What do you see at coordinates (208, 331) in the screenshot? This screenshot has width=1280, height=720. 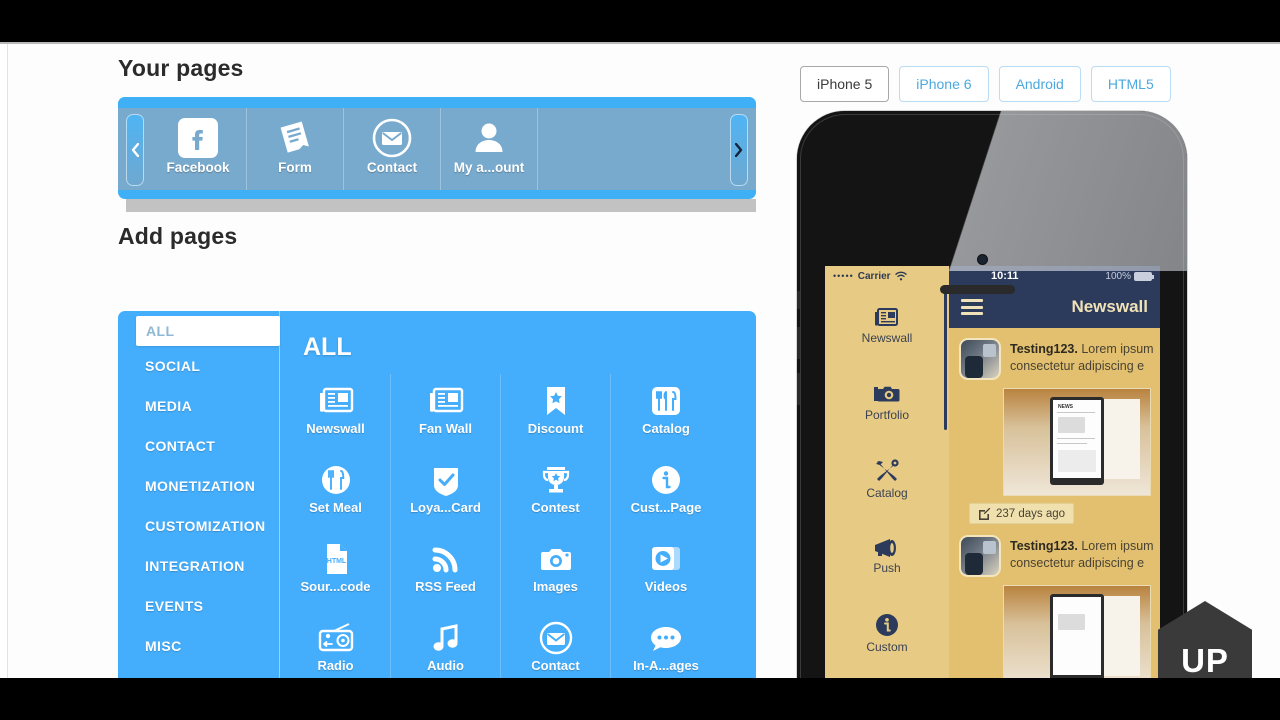 I see `category-item-all: ALL` at bounding box center [208, 331].